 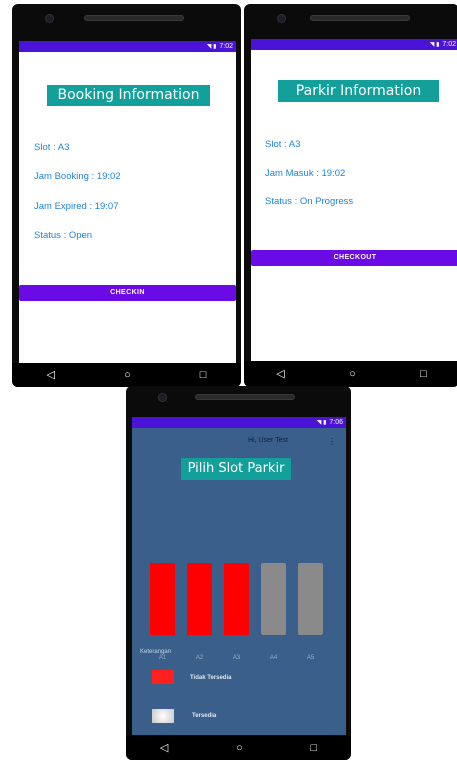 I want to click on slot-a3, so click(x=236, y=599).